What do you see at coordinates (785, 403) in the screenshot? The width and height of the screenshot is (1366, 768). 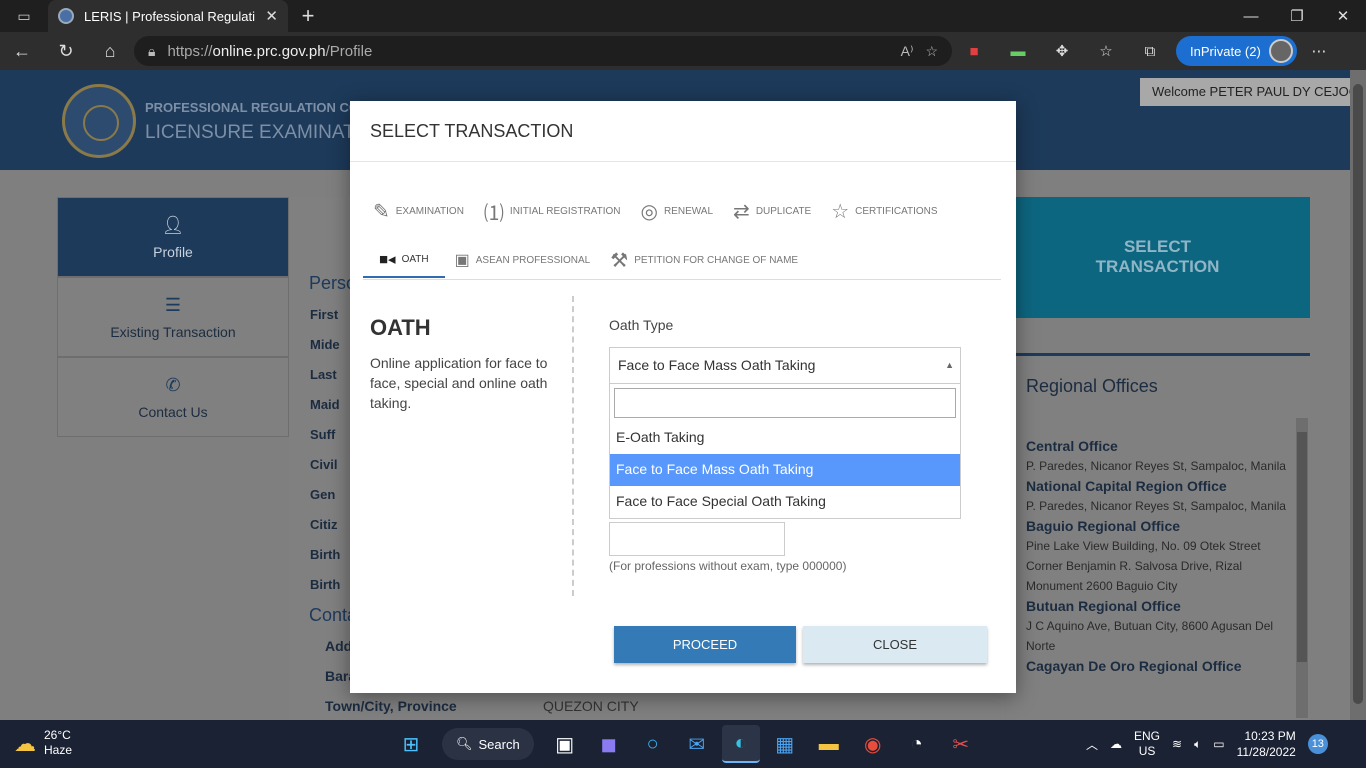 I see `dropdown-search-input` at bounding box center [785, 403].